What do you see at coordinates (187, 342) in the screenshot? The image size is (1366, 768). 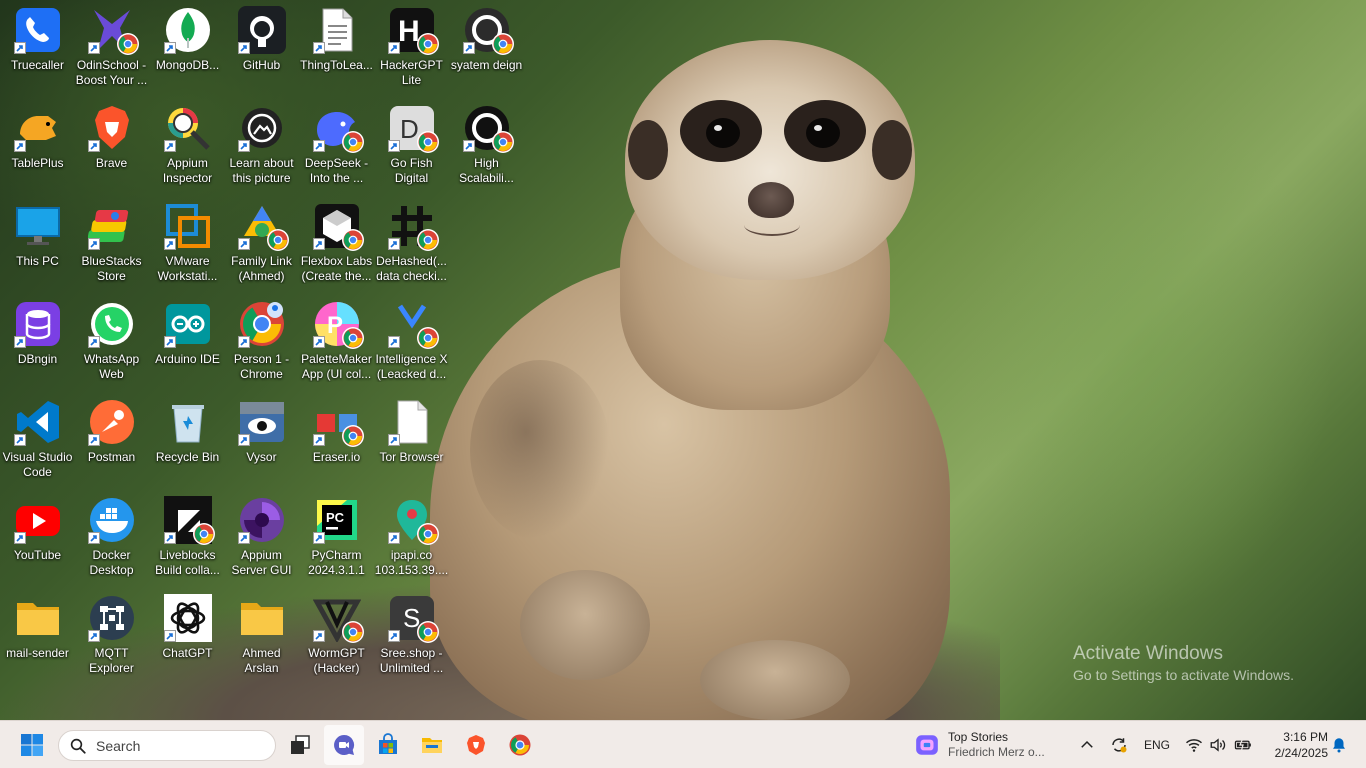 I see `desktop-icon: Arduino IDE` at bounding box center [187, 342].